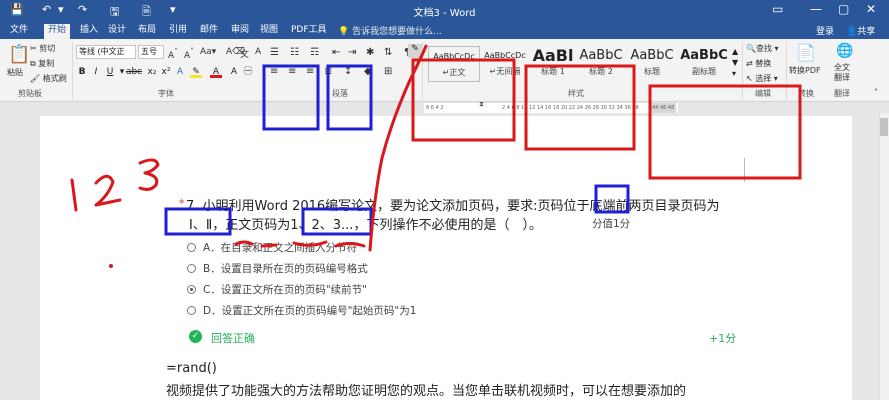 The width and height of the screenshot is (889, 400). What do you see at coordinates (725, 132) in the screenshot?
I see `red-box-editing` at bounding box center [725, 132].